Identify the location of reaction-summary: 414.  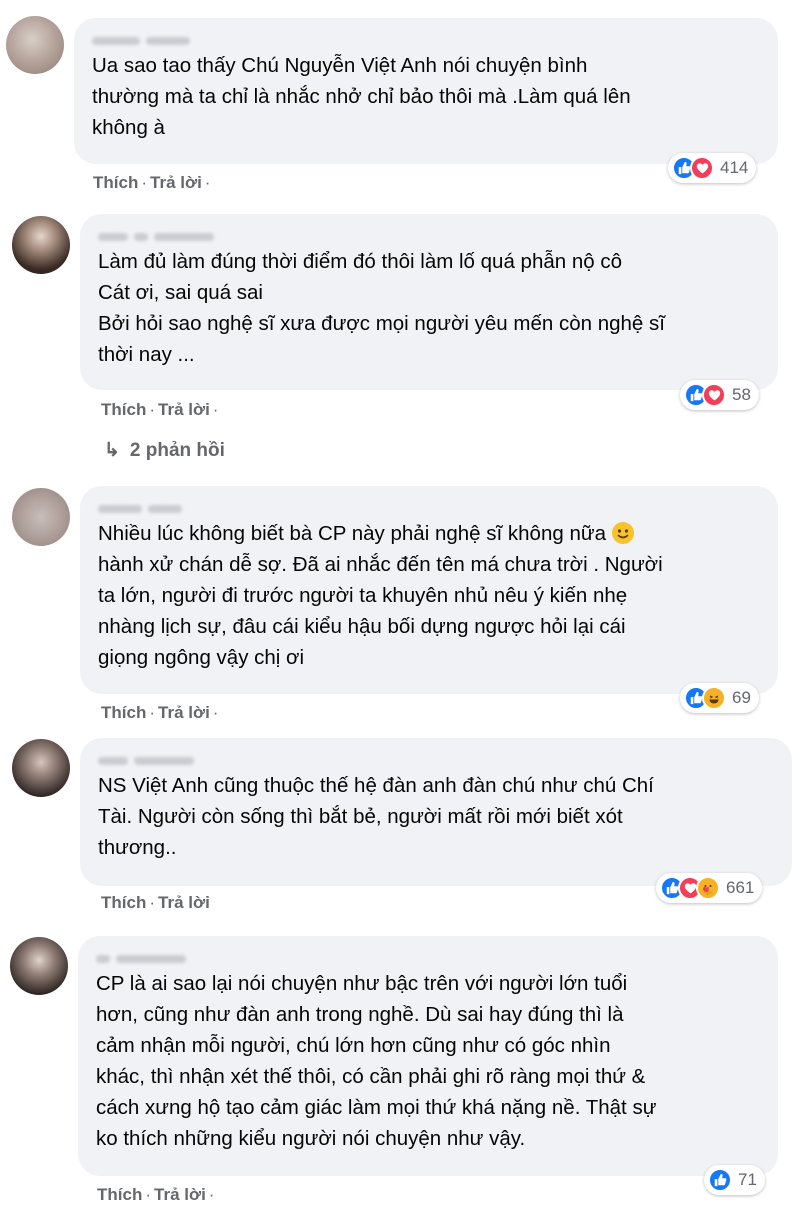
(712, 168).